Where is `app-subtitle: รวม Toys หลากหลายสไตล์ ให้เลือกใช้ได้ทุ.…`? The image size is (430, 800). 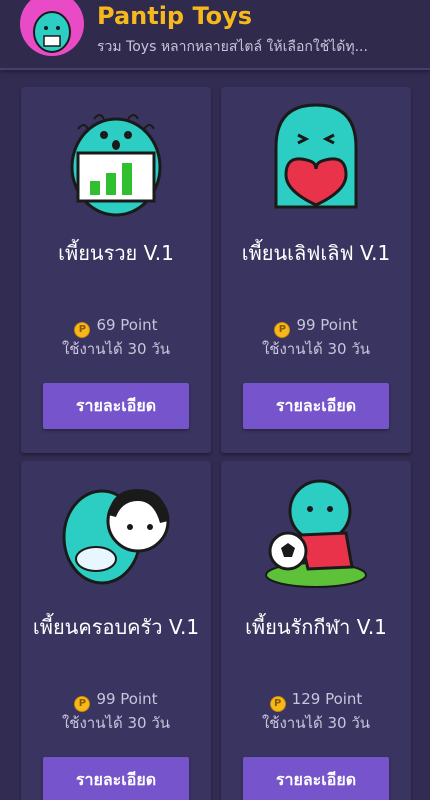
app-subtitle: รวม Toys หลากหลายสไตล์ ให้เลือกใช้ได้ทุ.… is located at coordinates (232, 47).